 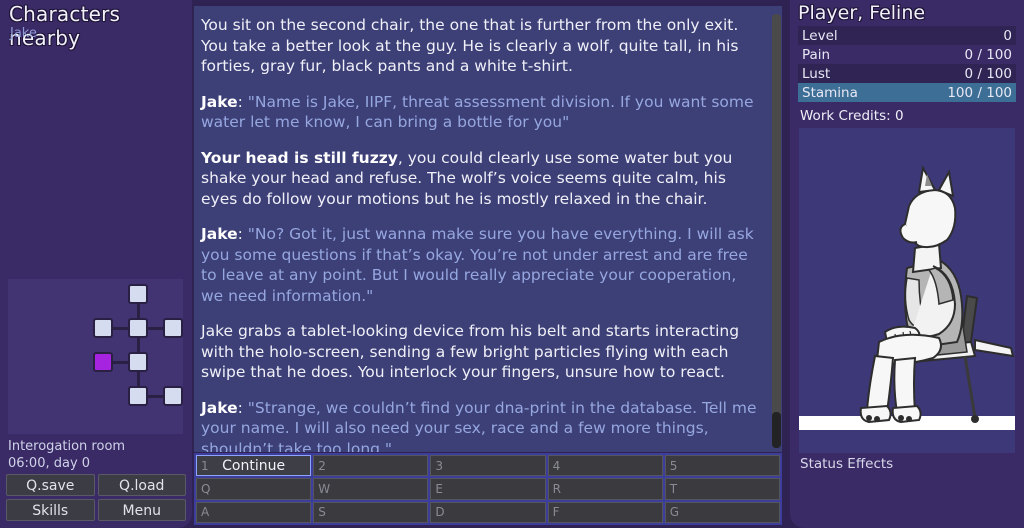 I want to click on action-button-empty-4: 4, so click(x=605, y=466).